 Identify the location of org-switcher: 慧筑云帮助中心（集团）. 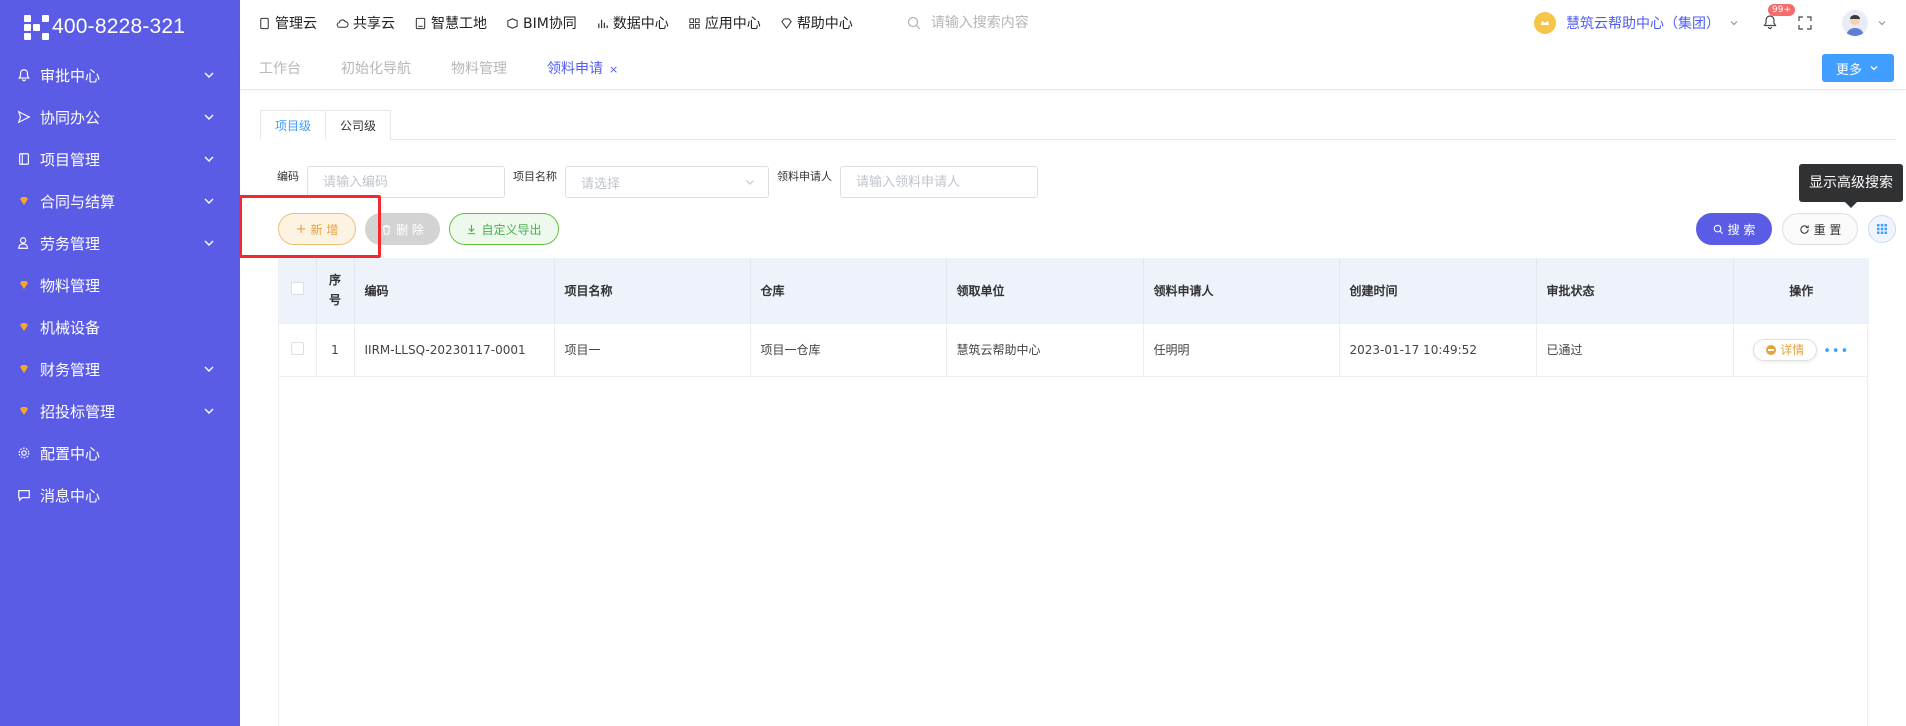
(1643, 23).